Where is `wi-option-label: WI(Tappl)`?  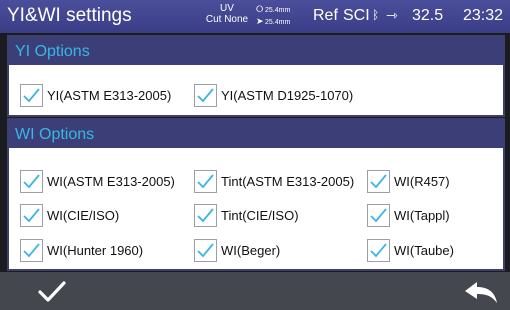 wi-option-label: WI(Tappl) is located at coordinates (422, 215).